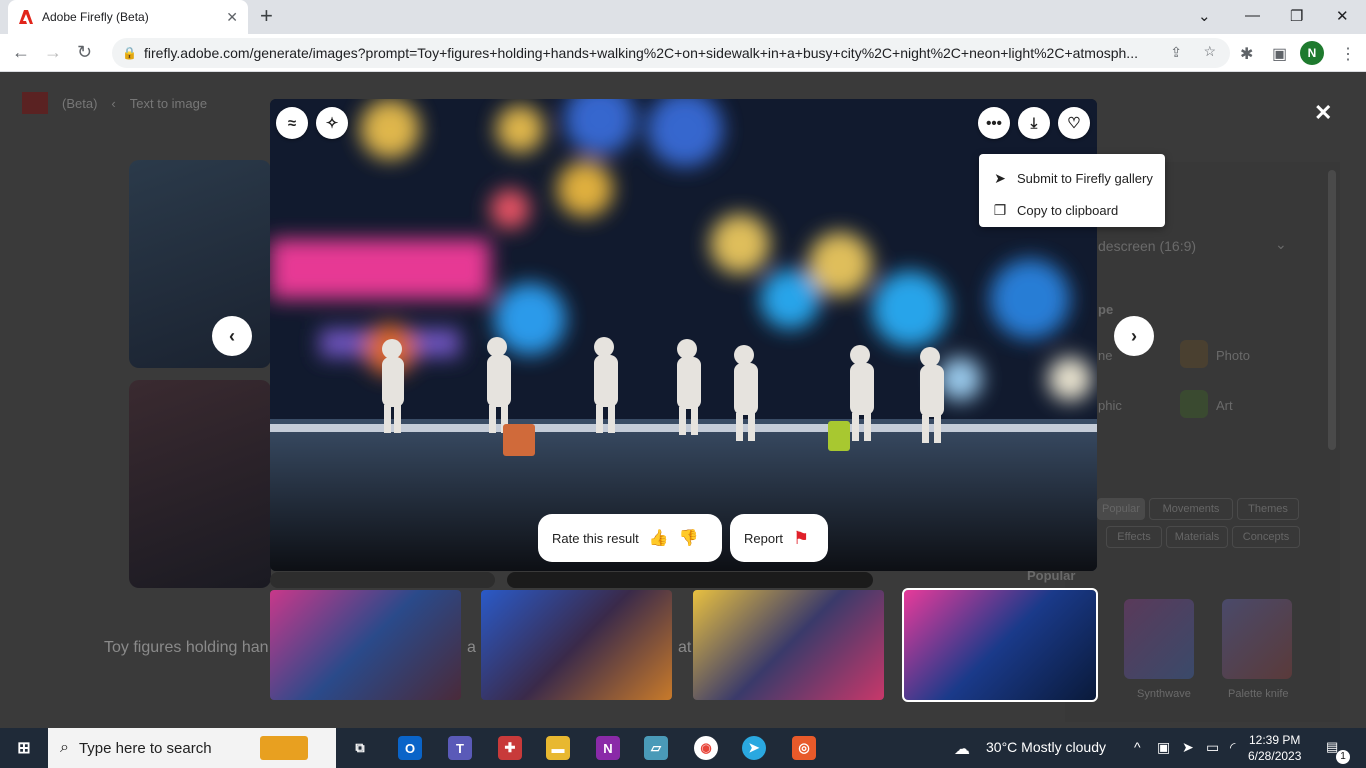  Describe the element at coordinates (1163, 747) in the screenshot. I see `network-monitor-icon: ▣` at that location.